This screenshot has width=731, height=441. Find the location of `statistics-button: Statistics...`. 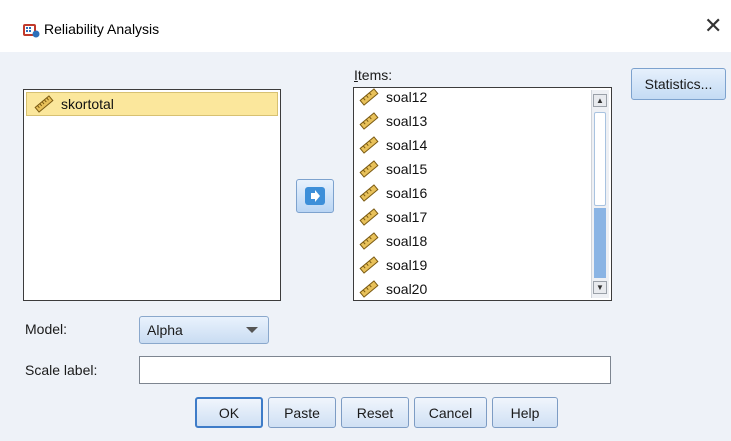

statistics-button: Statistics... is located at coordinates (678, 84).